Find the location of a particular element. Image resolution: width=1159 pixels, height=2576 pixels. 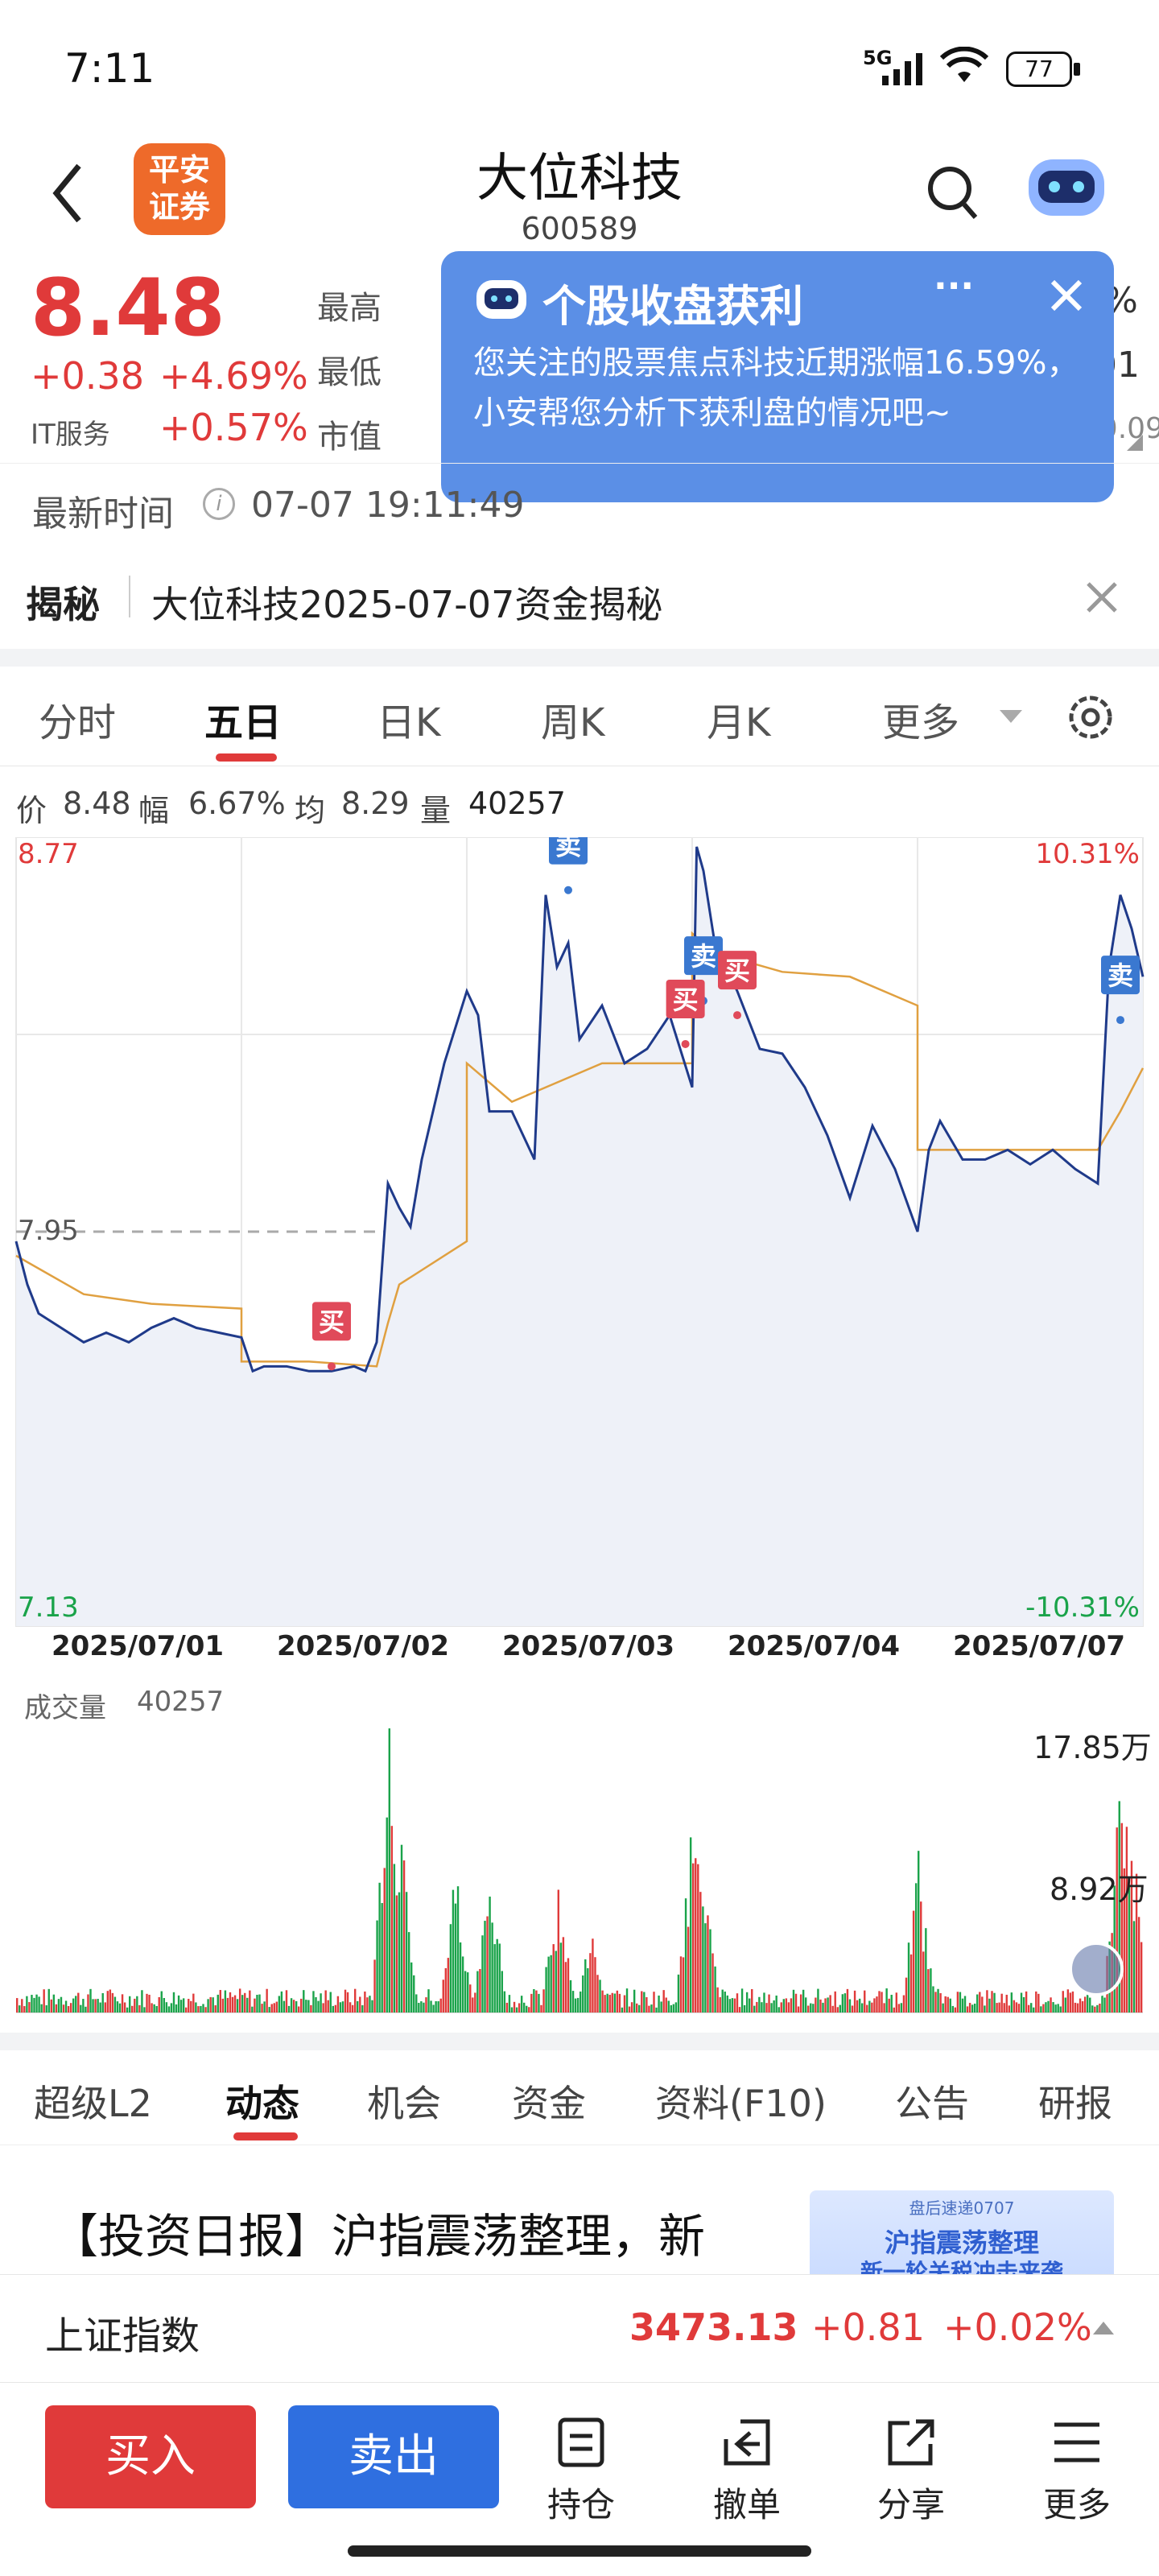

news-thumbnail: 盘后速递0707 沪指震荡整理 新一轮关税冲击来袭 is located at coordinates (962, 2232).